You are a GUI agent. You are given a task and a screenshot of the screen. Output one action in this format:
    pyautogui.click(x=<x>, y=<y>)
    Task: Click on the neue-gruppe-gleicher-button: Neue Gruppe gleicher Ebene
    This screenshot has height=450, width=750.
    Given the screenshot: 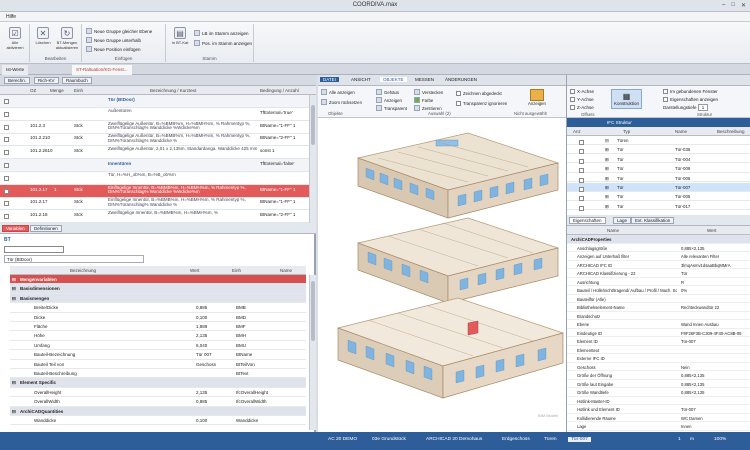 What is the action you would take?
    pyautogui.click(x=119, y=31)
    